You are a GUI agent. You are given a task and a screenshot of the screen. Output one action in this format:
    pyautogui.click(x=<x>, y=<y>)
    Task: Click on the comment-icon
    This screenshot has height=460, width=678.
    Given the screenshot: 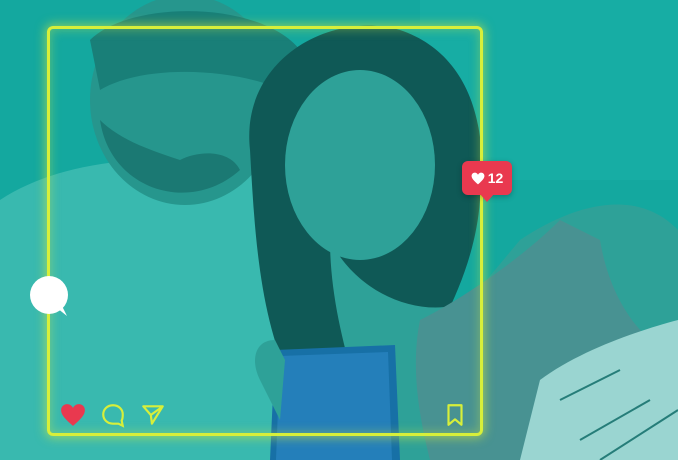 What is the action you would take?
    pyautogui.click(x=113, y=415)
    